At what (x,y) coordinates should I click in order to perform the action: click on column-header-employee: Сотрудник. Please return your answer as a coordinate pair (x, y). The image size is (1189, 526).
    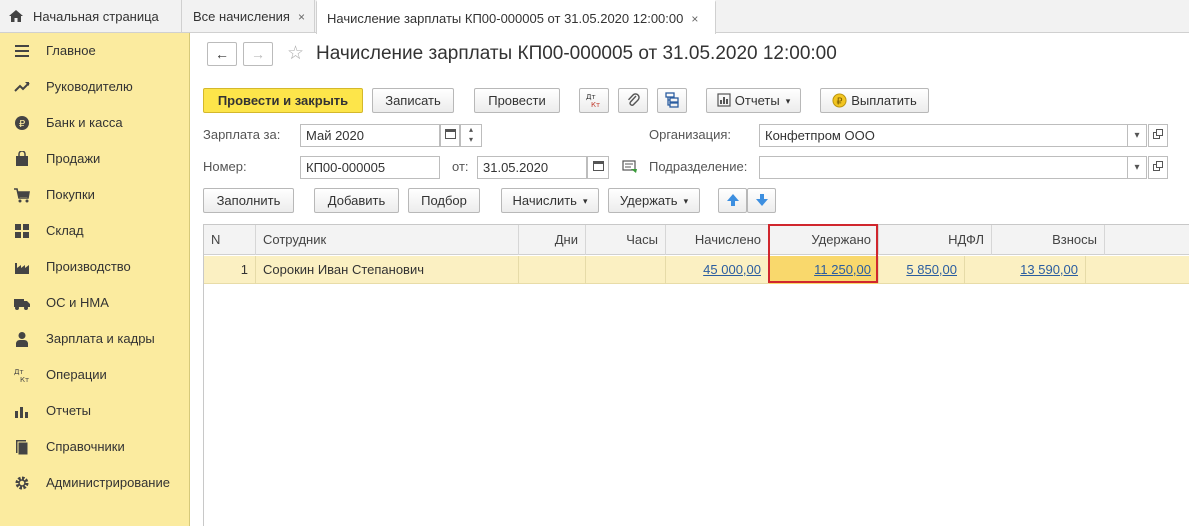
    Looking at the image, I should click on (387, 240).